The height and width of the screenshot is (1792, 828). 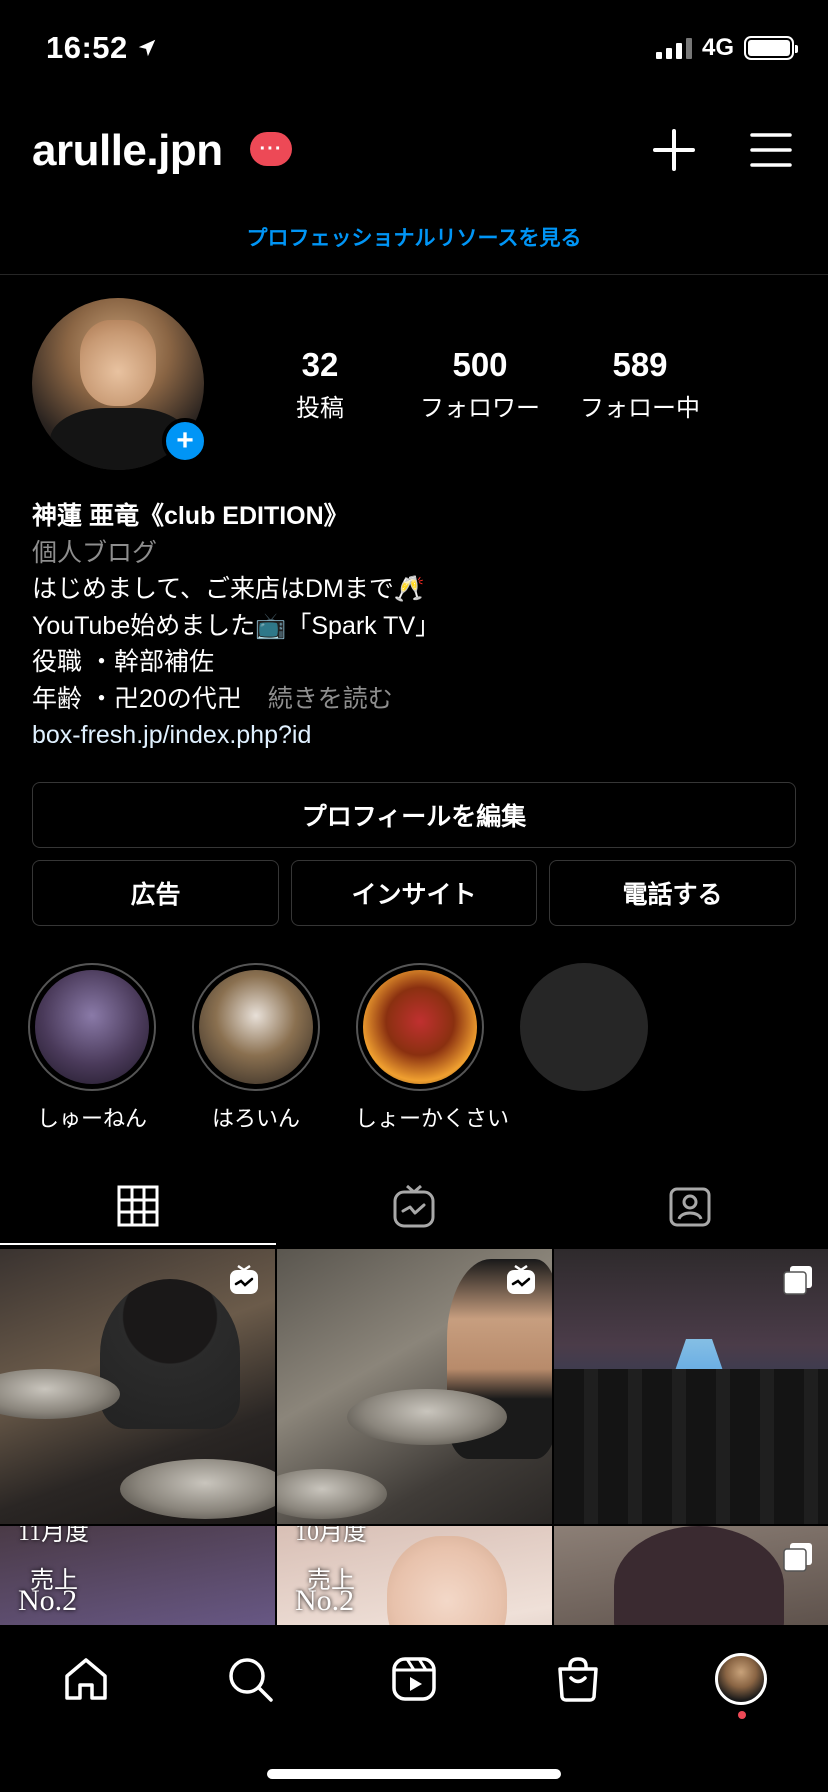 What do you see at coordinates (229, 589) in the screenshot?
I see `bio-line: はじめまして、ご来店はDMまで🥂` at bounding box center [229, 589].